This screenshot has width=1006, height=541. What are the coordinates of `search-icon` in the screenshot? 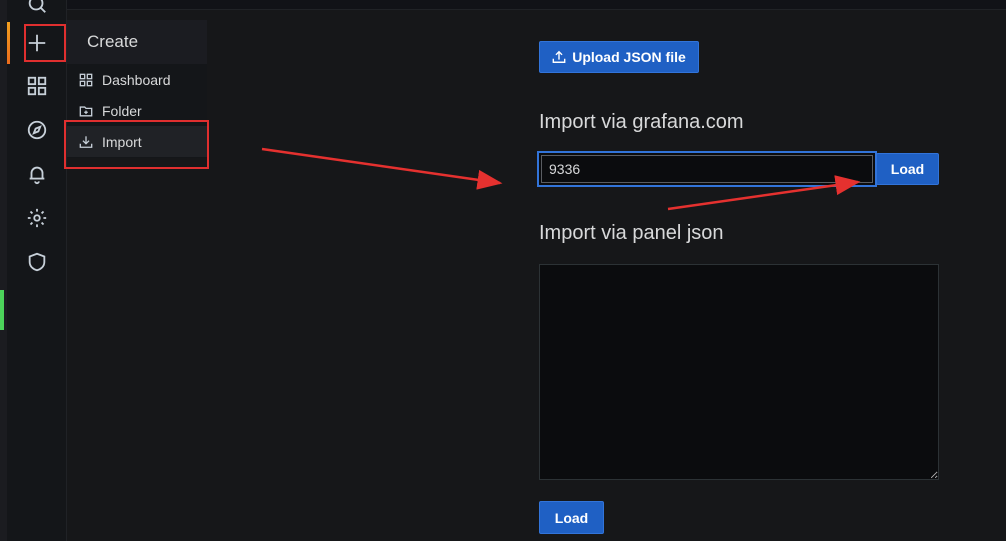 It's located at (37, 8).